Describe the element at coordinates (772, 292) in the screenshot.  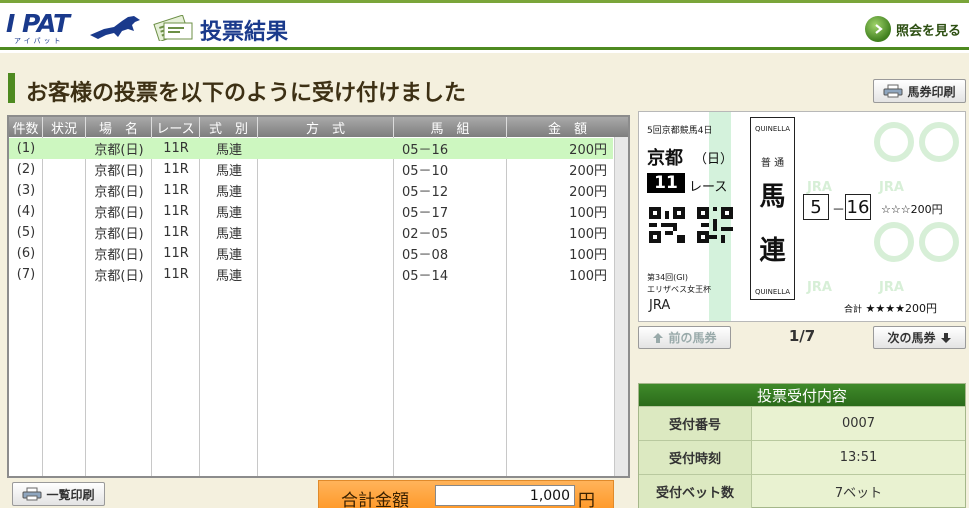
I see `ticket-quinella-bottom: QUINELLA` at that location.